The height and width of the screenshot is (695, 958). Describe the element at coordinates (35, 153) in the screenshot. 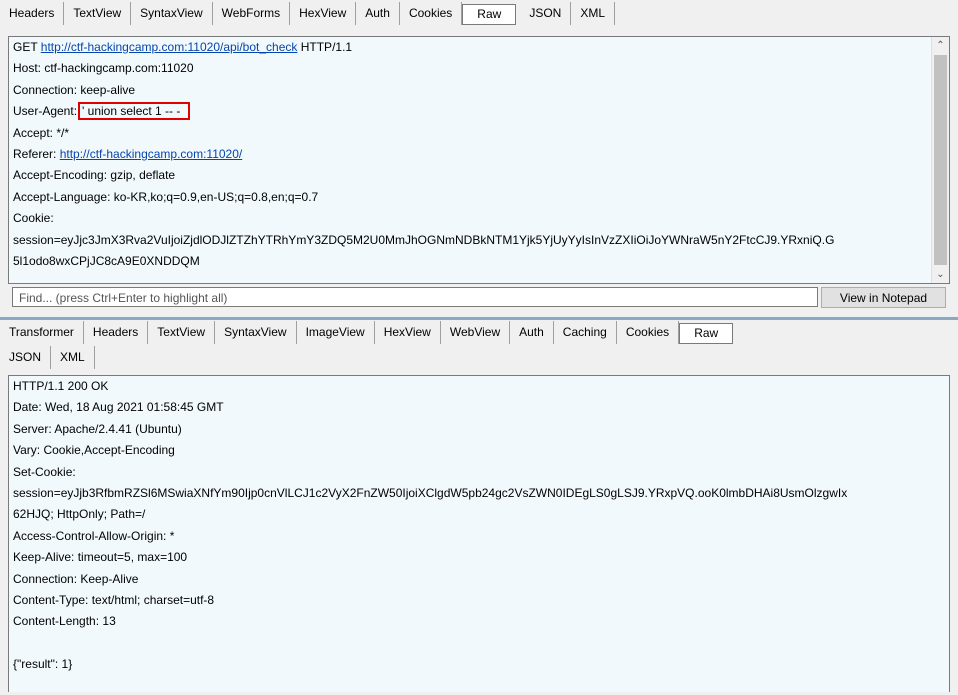

I see `referer-label: Referer:` at that location.